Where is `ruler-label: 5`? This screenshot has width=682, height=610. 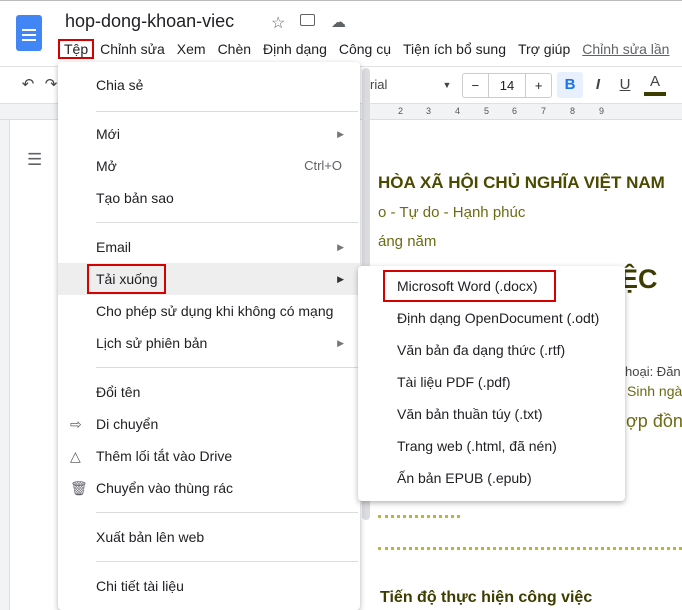 ruler-label: 5 is located at coordinates (487, 111).